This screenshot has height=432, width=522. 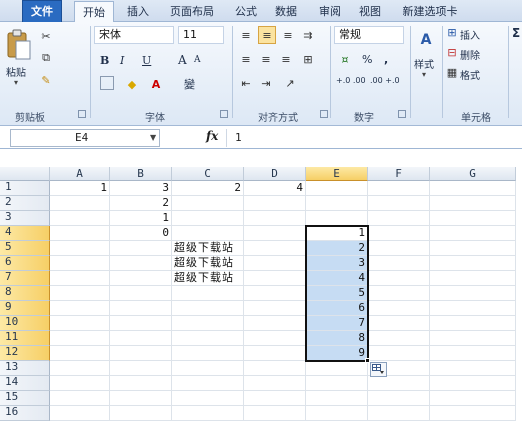 What do you see at coordinates (46, 80) in the screenshot?
I see `format-painter-icon: ✎` at bounding box center [46, 80].